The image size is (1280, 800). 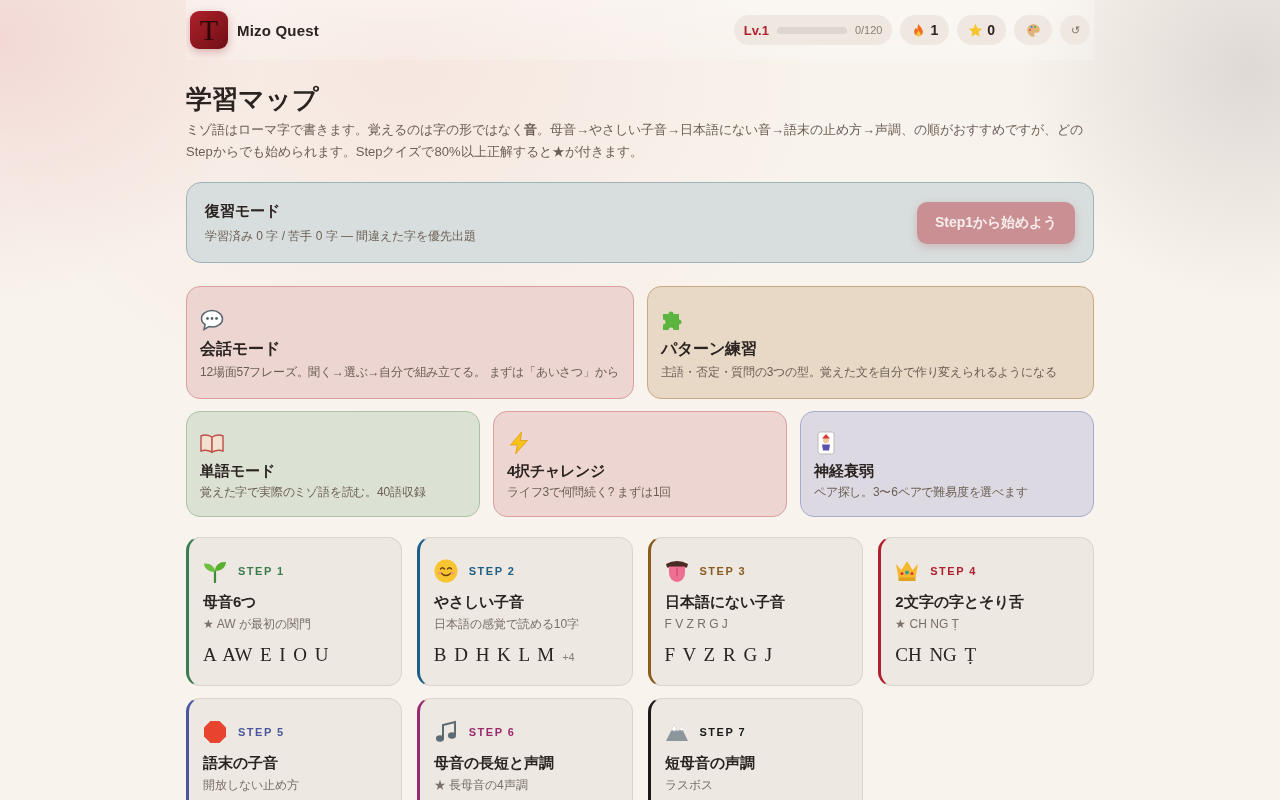 I want to click on step-letters: B D H K L M, so click(x=494, y=655).